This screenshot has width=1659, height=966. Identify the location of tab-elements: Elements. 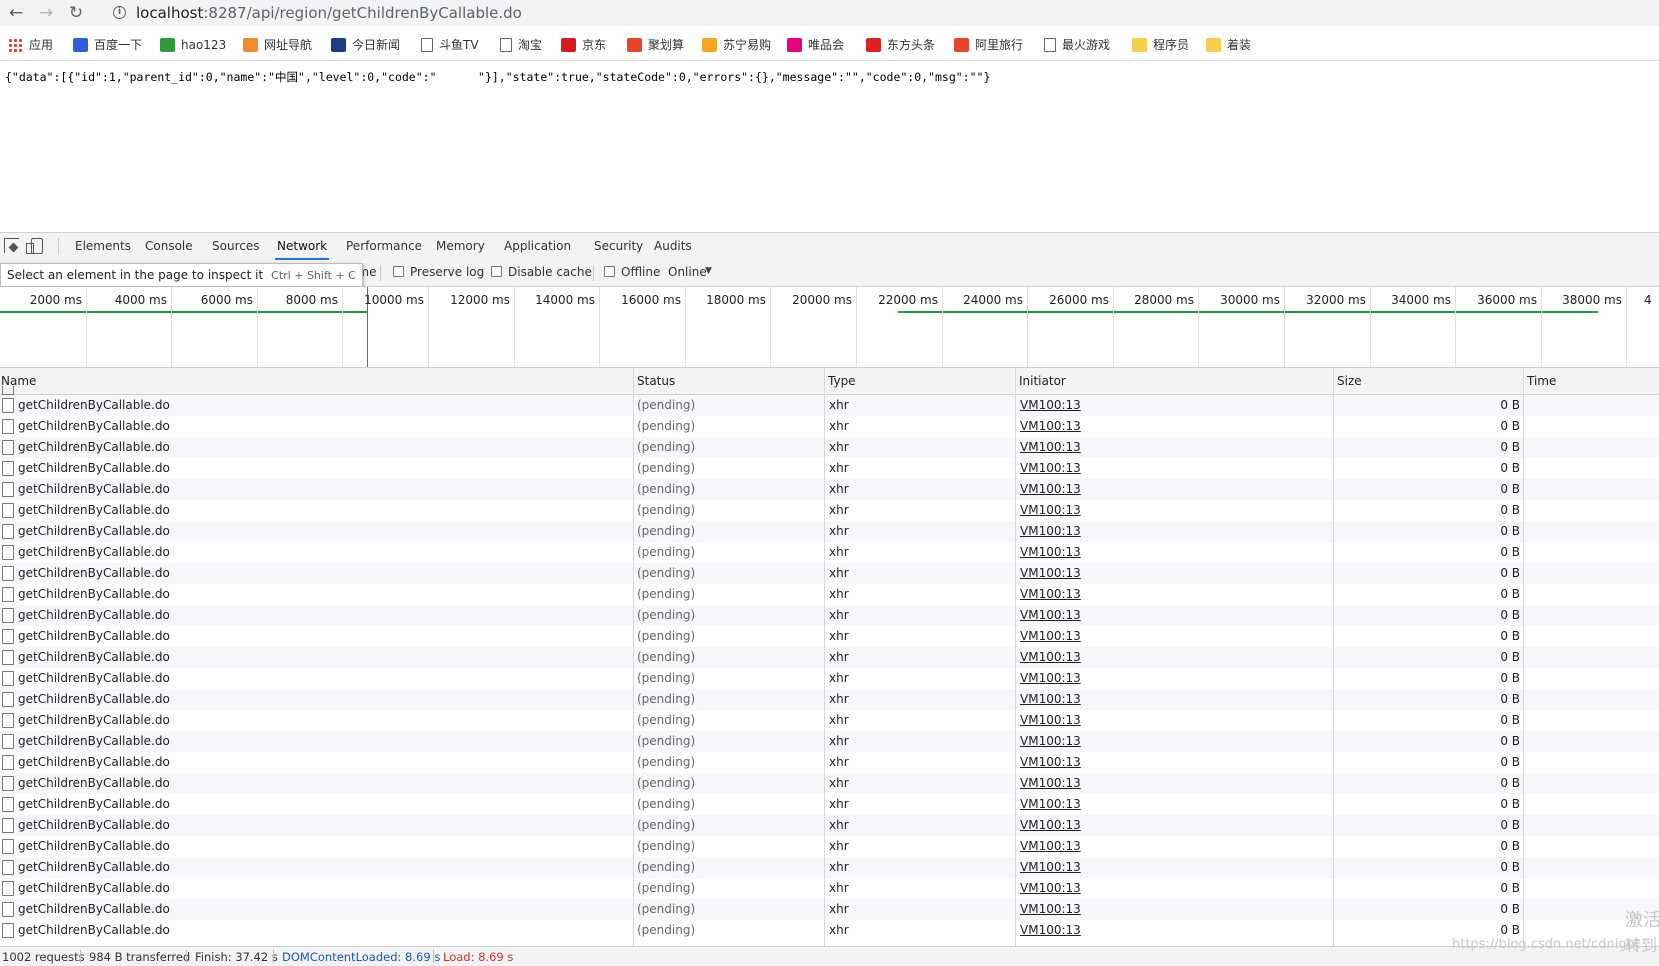
(103, 246).